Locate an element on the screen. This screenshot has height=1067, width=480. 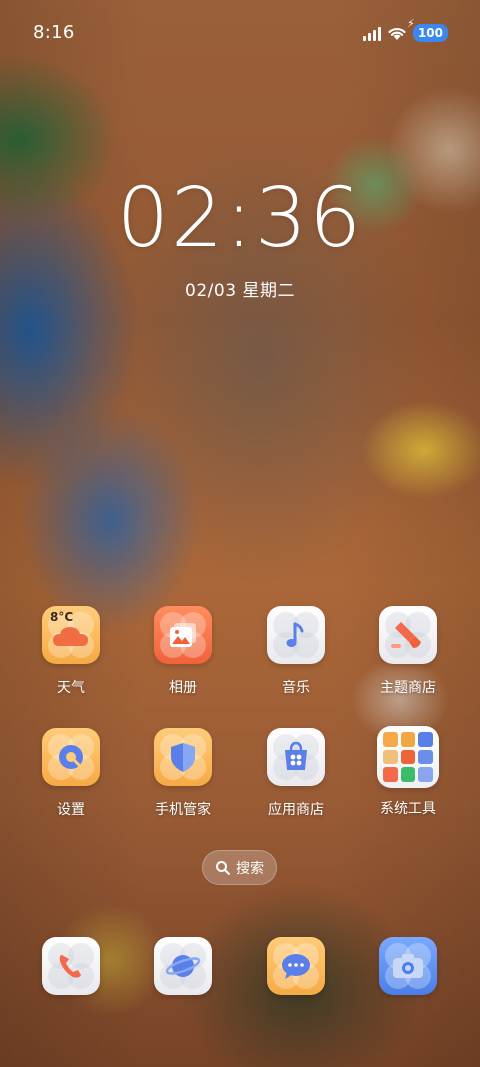
app-label: 天气 is located at coordinates (71, 688).